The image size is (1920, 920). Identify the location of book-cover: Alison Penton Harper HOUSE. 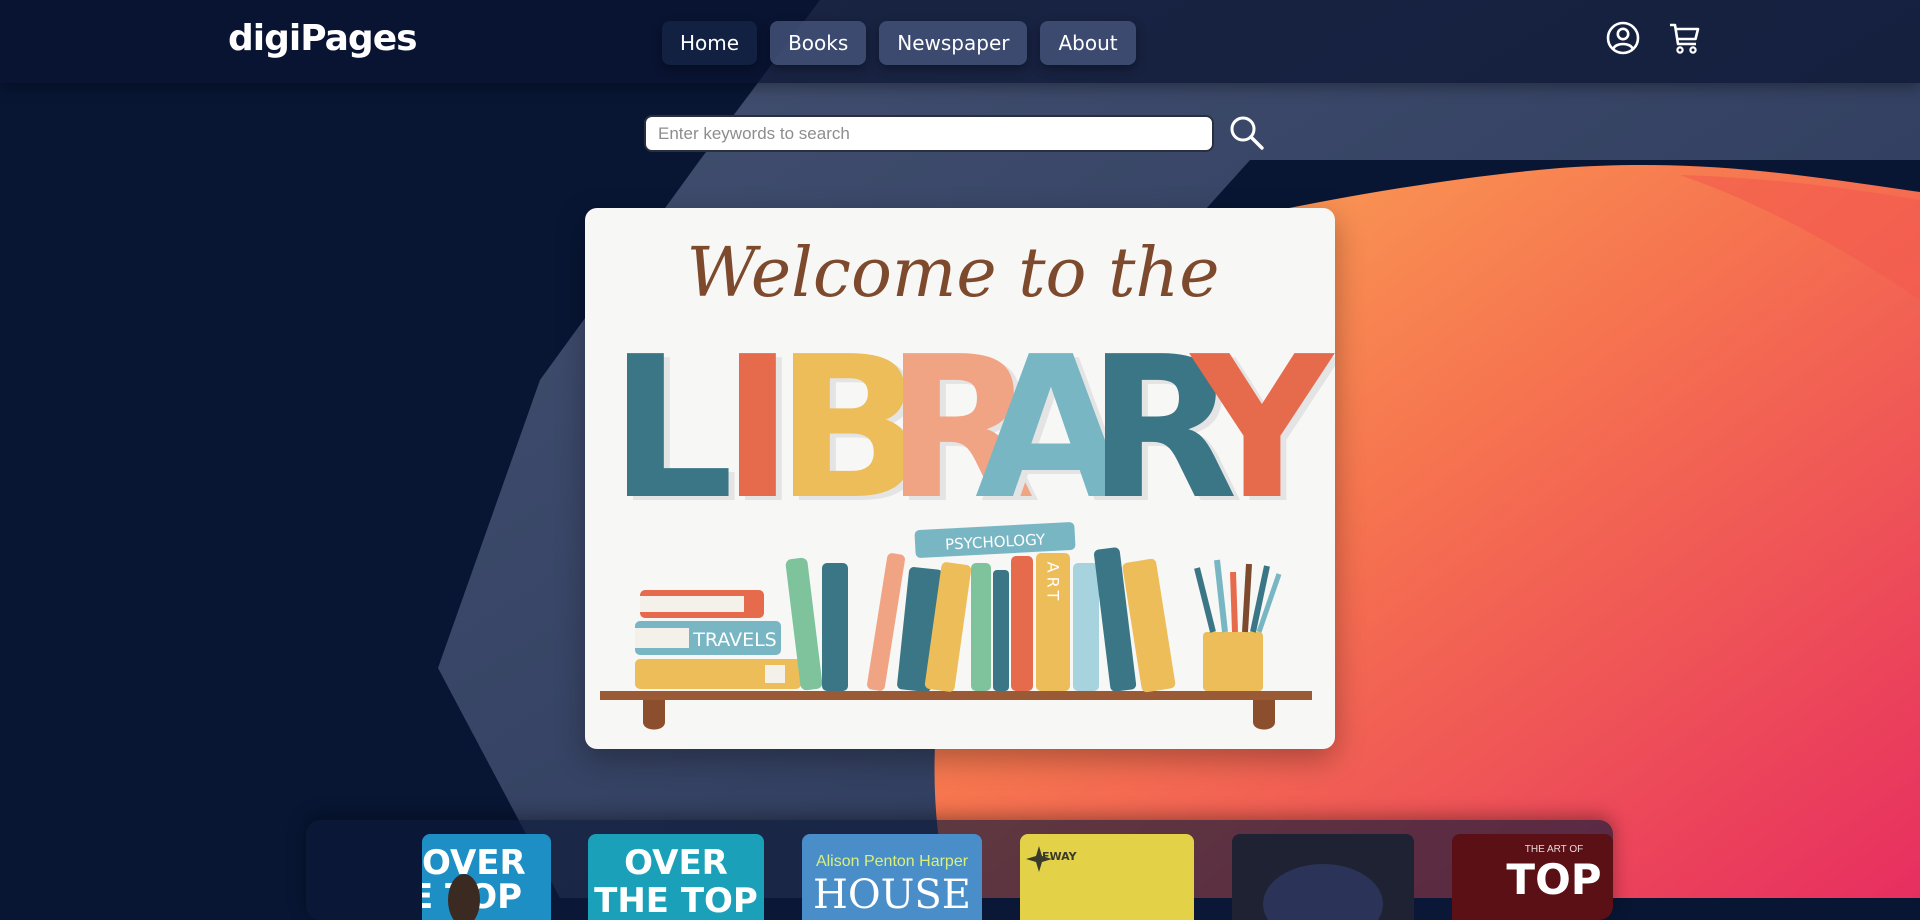
(892, 877).